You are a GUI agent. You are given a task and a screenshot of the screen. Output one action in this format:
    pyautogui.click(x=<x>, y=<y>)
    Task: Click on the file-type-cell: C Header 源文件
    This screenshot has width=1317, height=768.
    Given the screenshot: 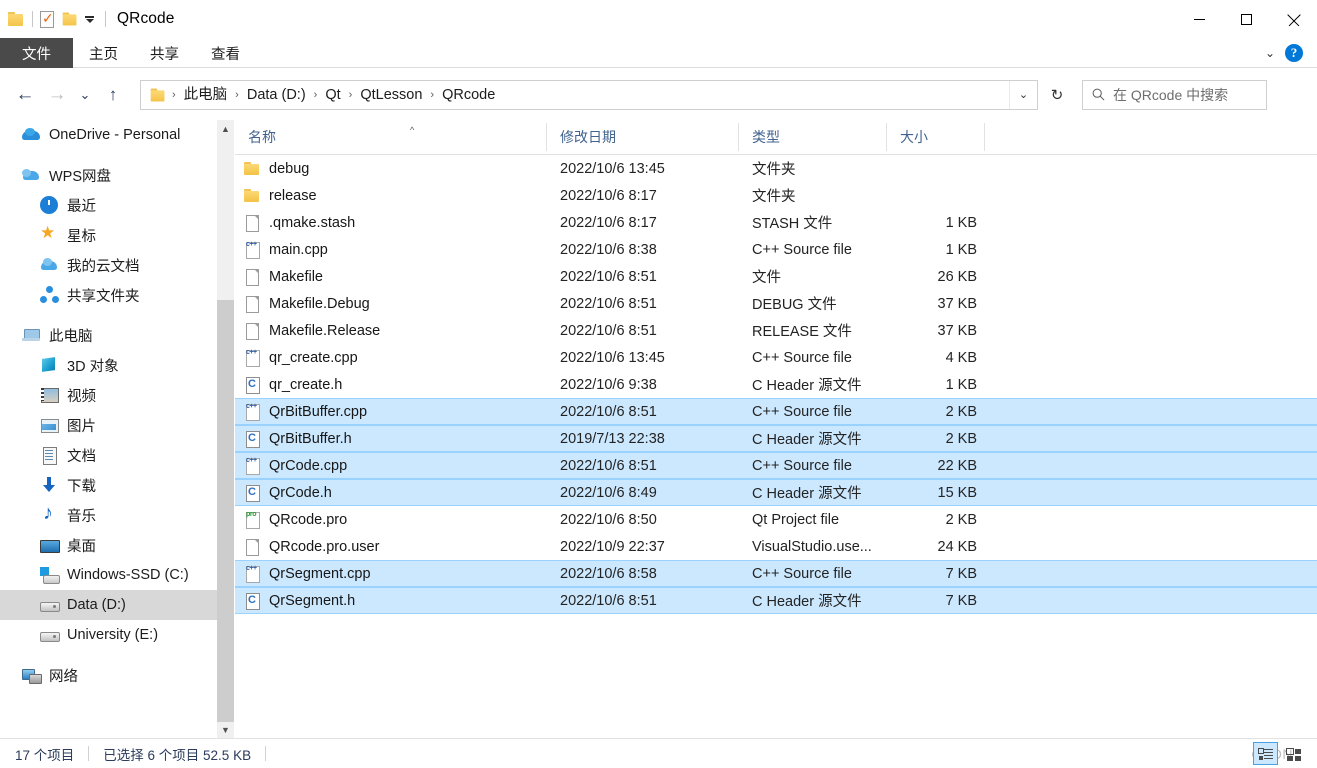 What is the action you would take?
    pyautogui.click(x=807, y=440)
    